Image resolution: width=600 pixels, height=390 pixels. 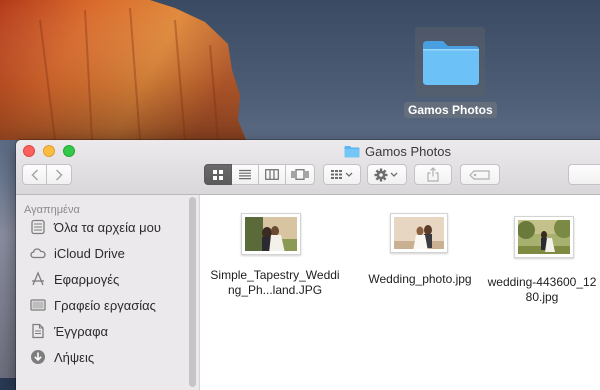 I want to click on applications-icon, so click(x=38, y=278).